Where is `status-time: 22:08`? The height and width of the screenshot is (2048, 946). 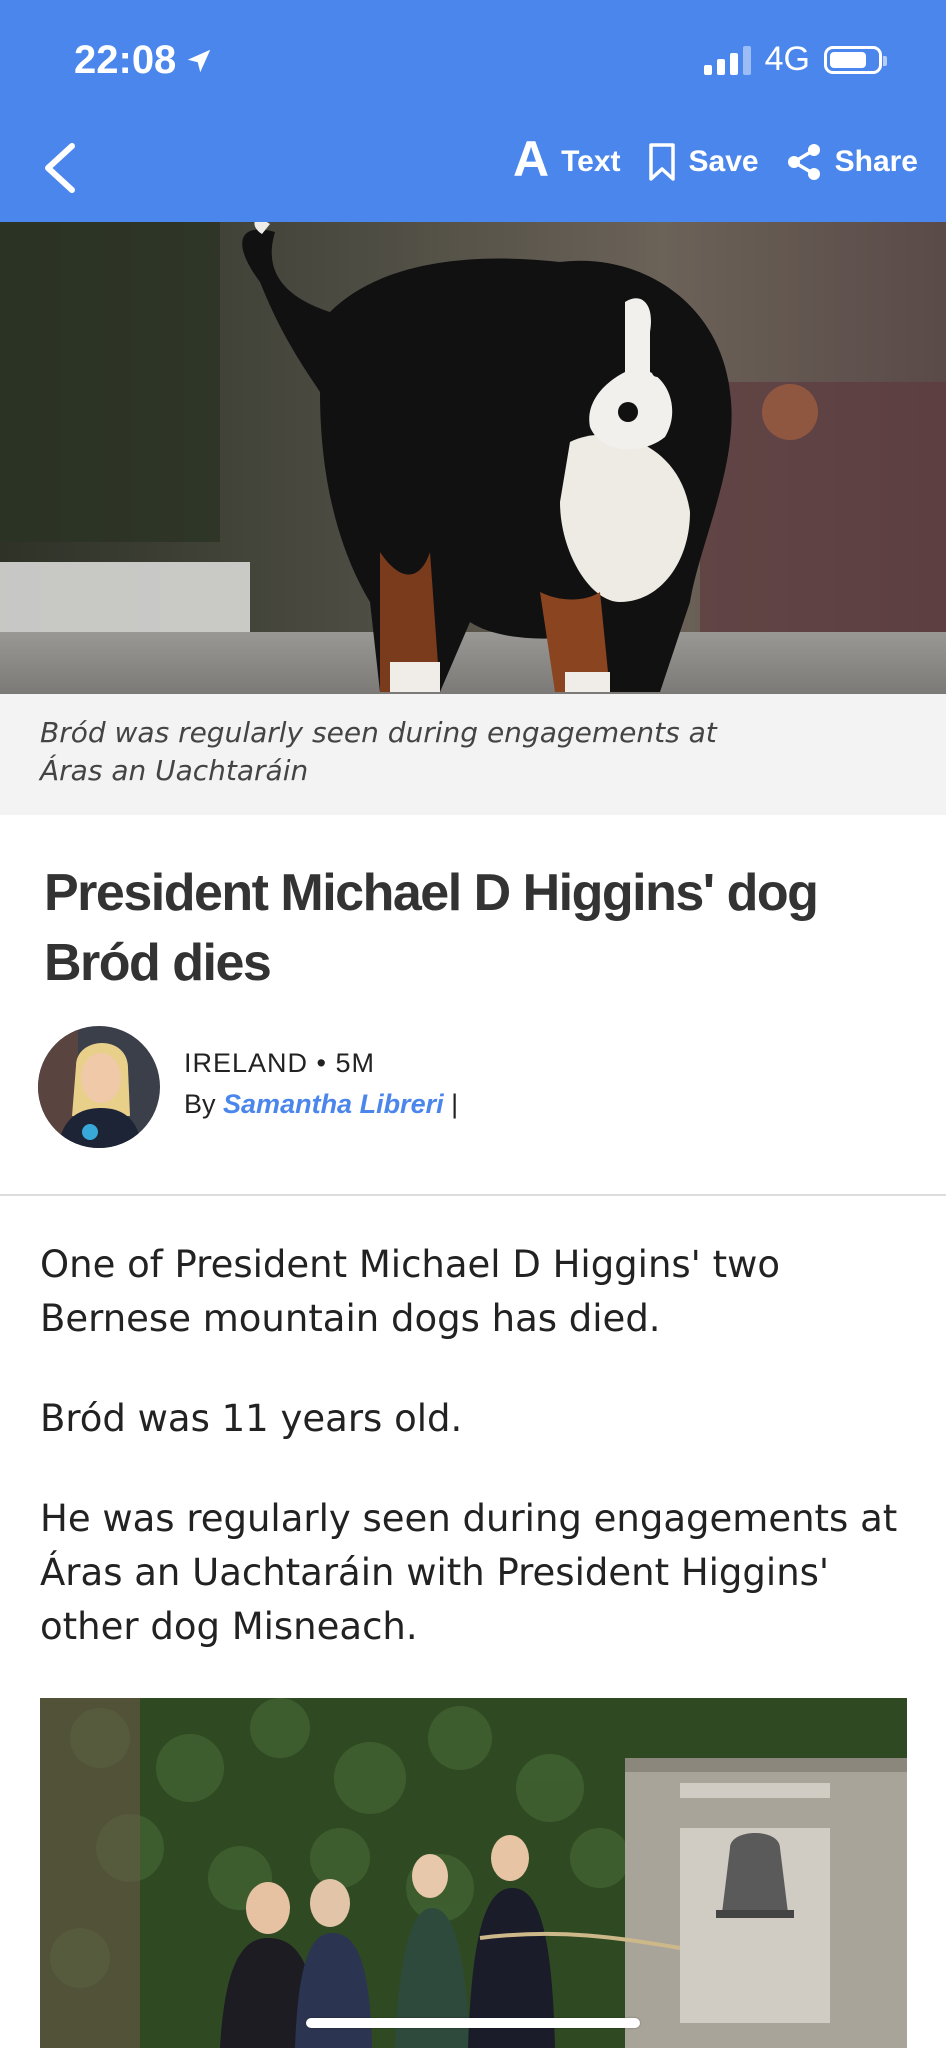 status-time: 22:08 is located at coordinates (144, 60).